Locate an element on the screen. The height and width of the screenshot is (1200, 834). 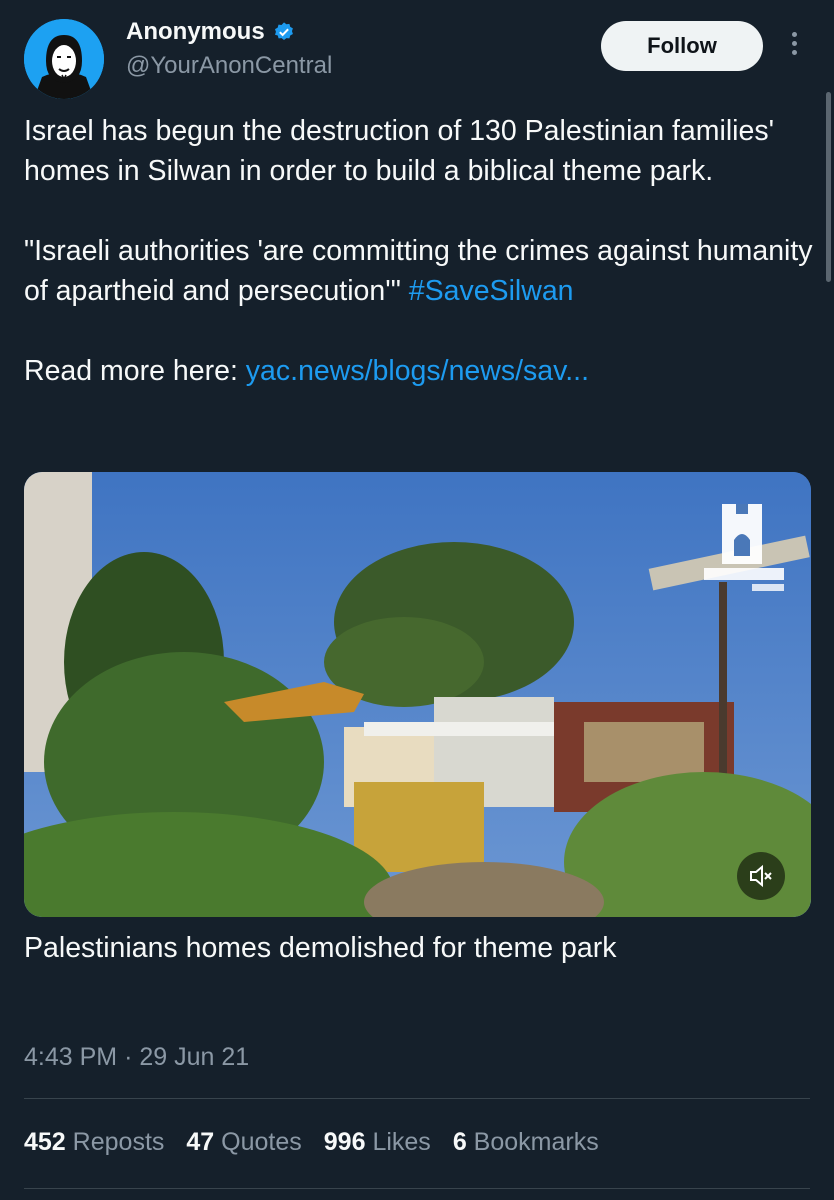
quotes-stat: 47 Quotes is located at coordinates (243, 1142).